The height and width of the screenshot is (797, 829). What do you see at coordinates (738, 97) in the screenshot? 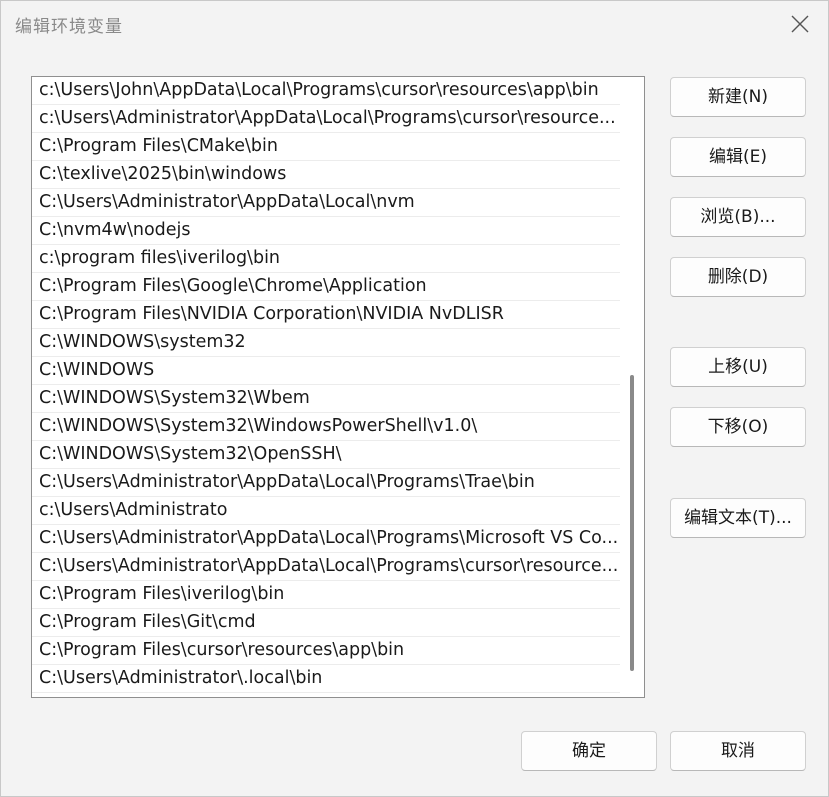
I see `new-button: 新建(N)` at bounding box center [738, 97].